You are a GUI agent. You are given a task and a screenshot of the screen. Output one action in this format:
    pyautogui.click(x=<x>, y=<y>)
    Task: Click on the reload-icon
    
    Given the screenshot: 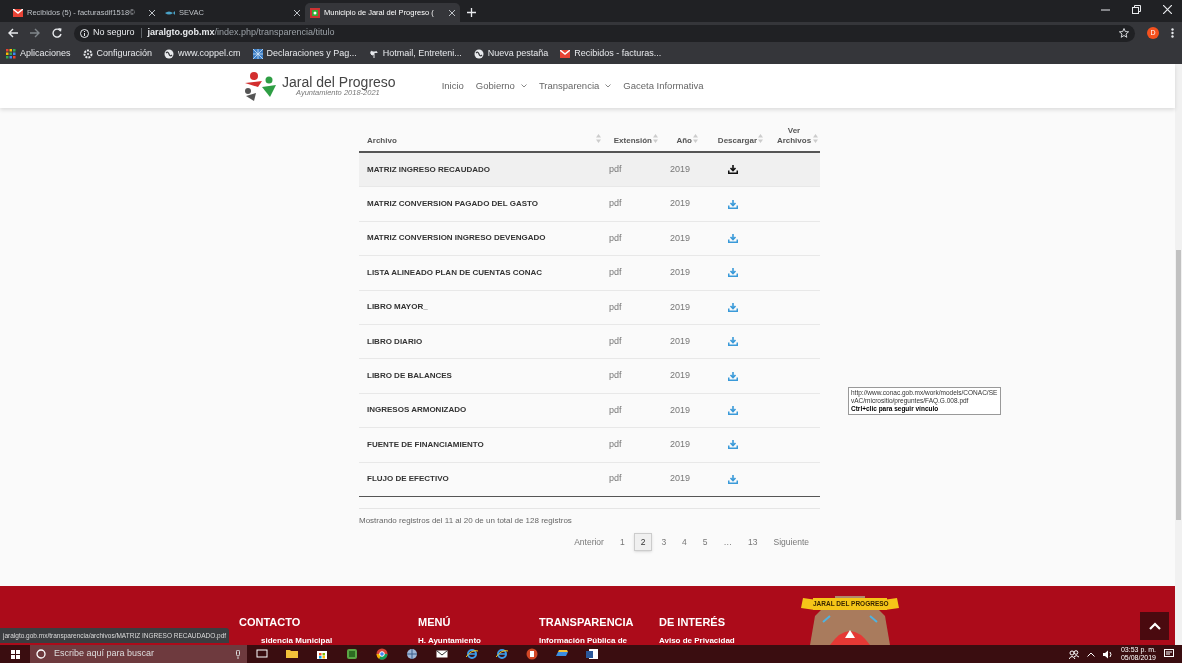 What is the action you would take?
    pyautogui.click(x=57, y=33)
    